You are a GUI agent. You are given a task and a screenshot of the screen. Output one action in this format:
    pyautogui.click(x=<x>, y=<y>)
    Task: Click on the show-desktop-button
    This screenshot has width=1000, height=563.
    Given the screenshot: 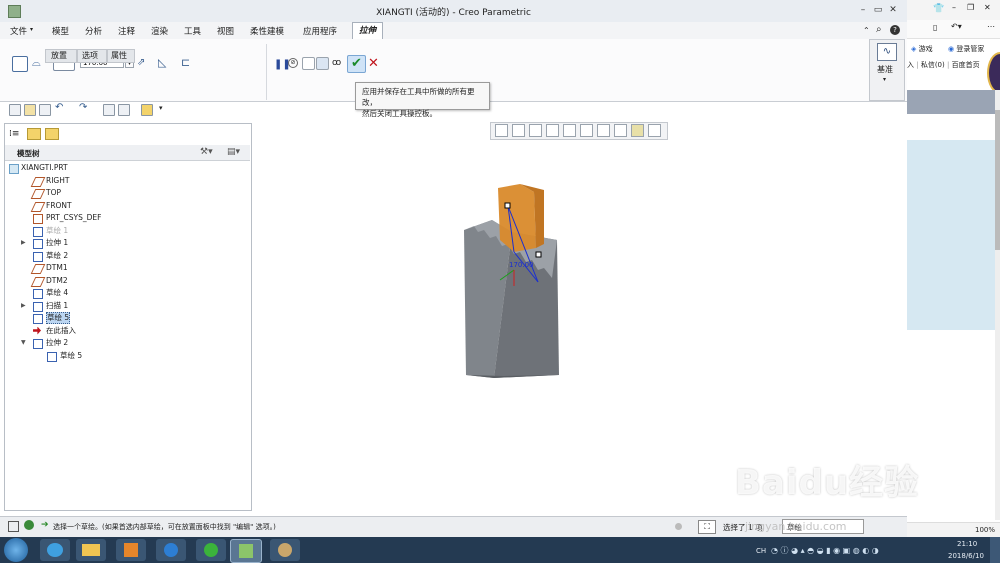 What is the action you would take?
    pyautogui.click(x=995, y=550)
    